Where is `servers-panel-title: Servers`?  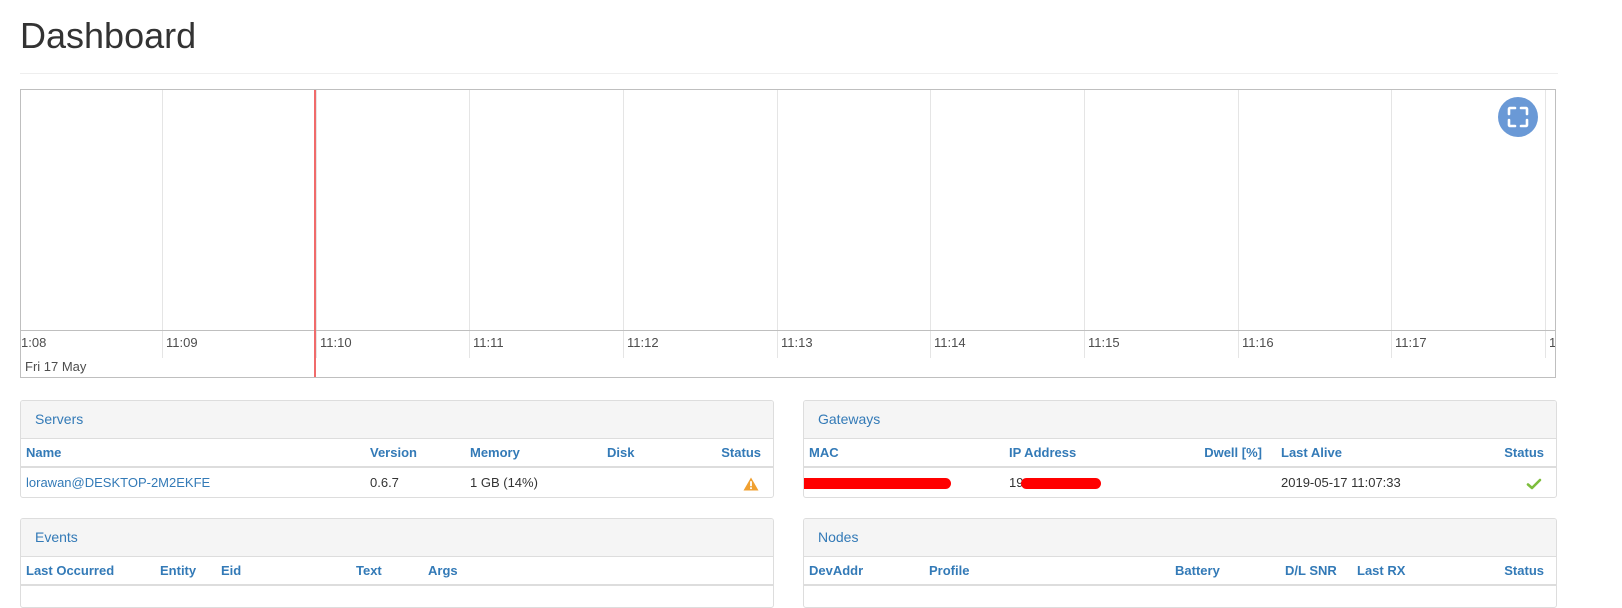 servers-panel-title: Servers is located at coordinates (397, 420).